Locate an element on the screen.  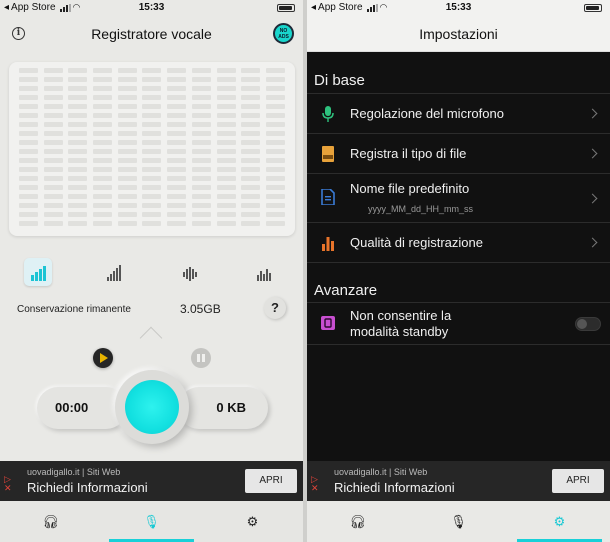
visualizer-mode-selector is located at coordinates (151, 273).